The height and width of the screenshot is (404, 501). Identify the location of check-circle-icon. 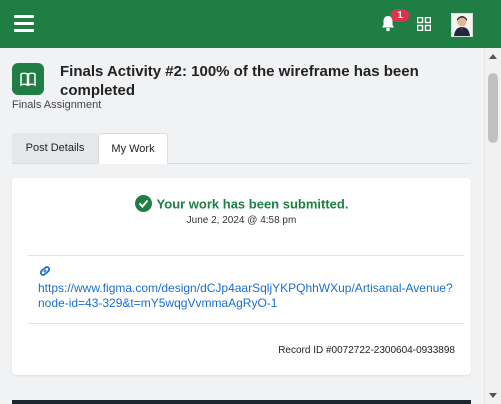
(143, 204).